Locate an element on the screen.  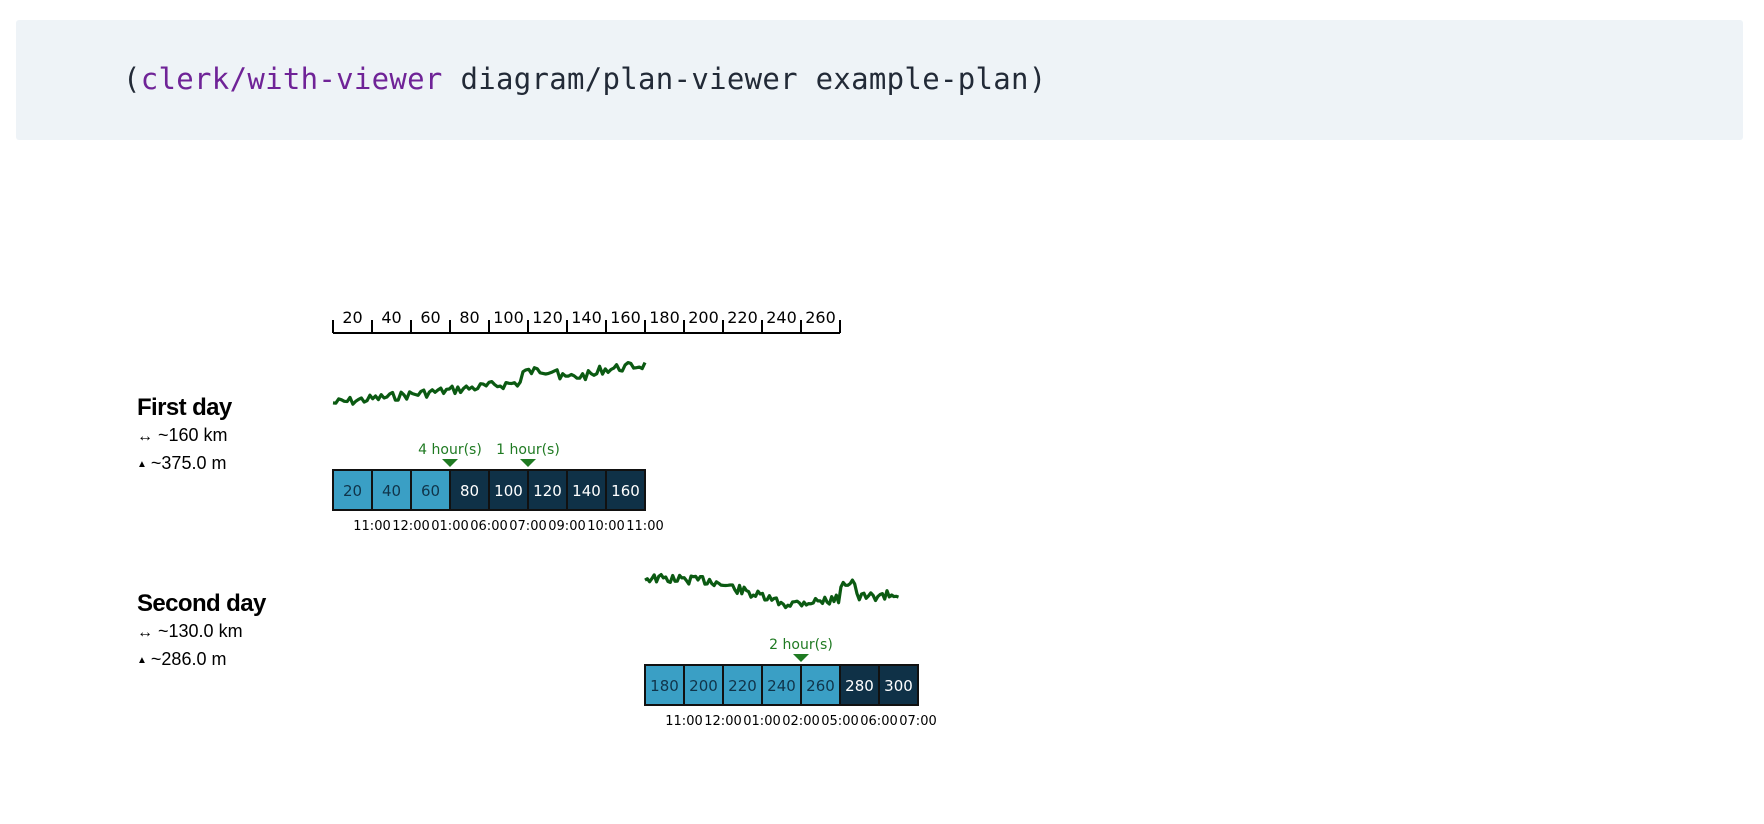
scale-tick-label: 240 is located at coordinates (781, 317).